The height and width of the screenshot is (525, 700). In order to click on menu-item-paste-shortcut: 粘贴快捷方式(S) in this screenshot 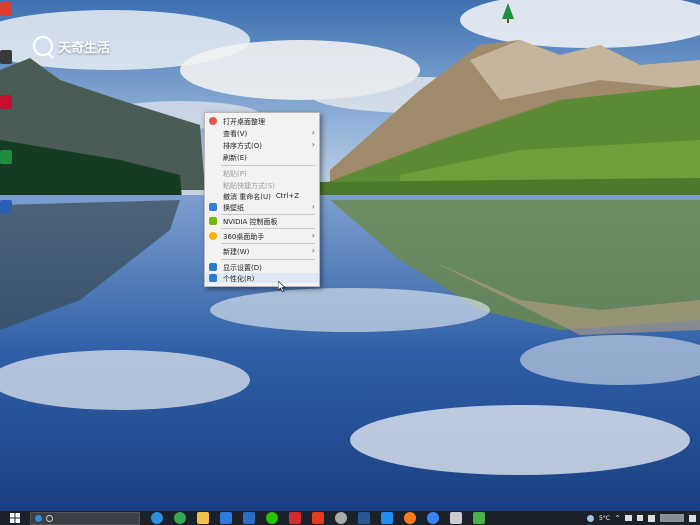, I will do `click(262, 185)`.